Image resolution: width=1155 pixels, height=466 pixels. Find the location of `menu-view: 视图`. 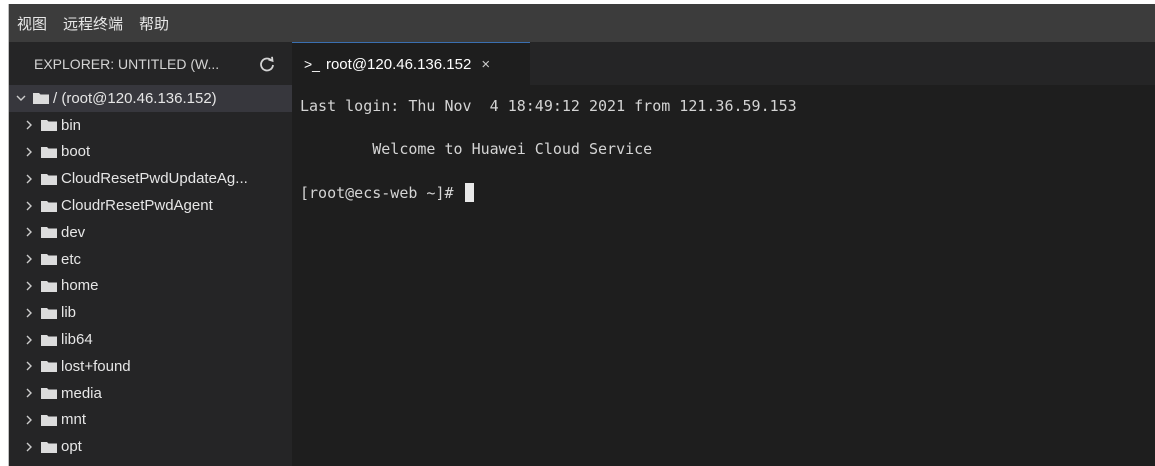

menu-view: 视图 is located at coordinates (32, 23).